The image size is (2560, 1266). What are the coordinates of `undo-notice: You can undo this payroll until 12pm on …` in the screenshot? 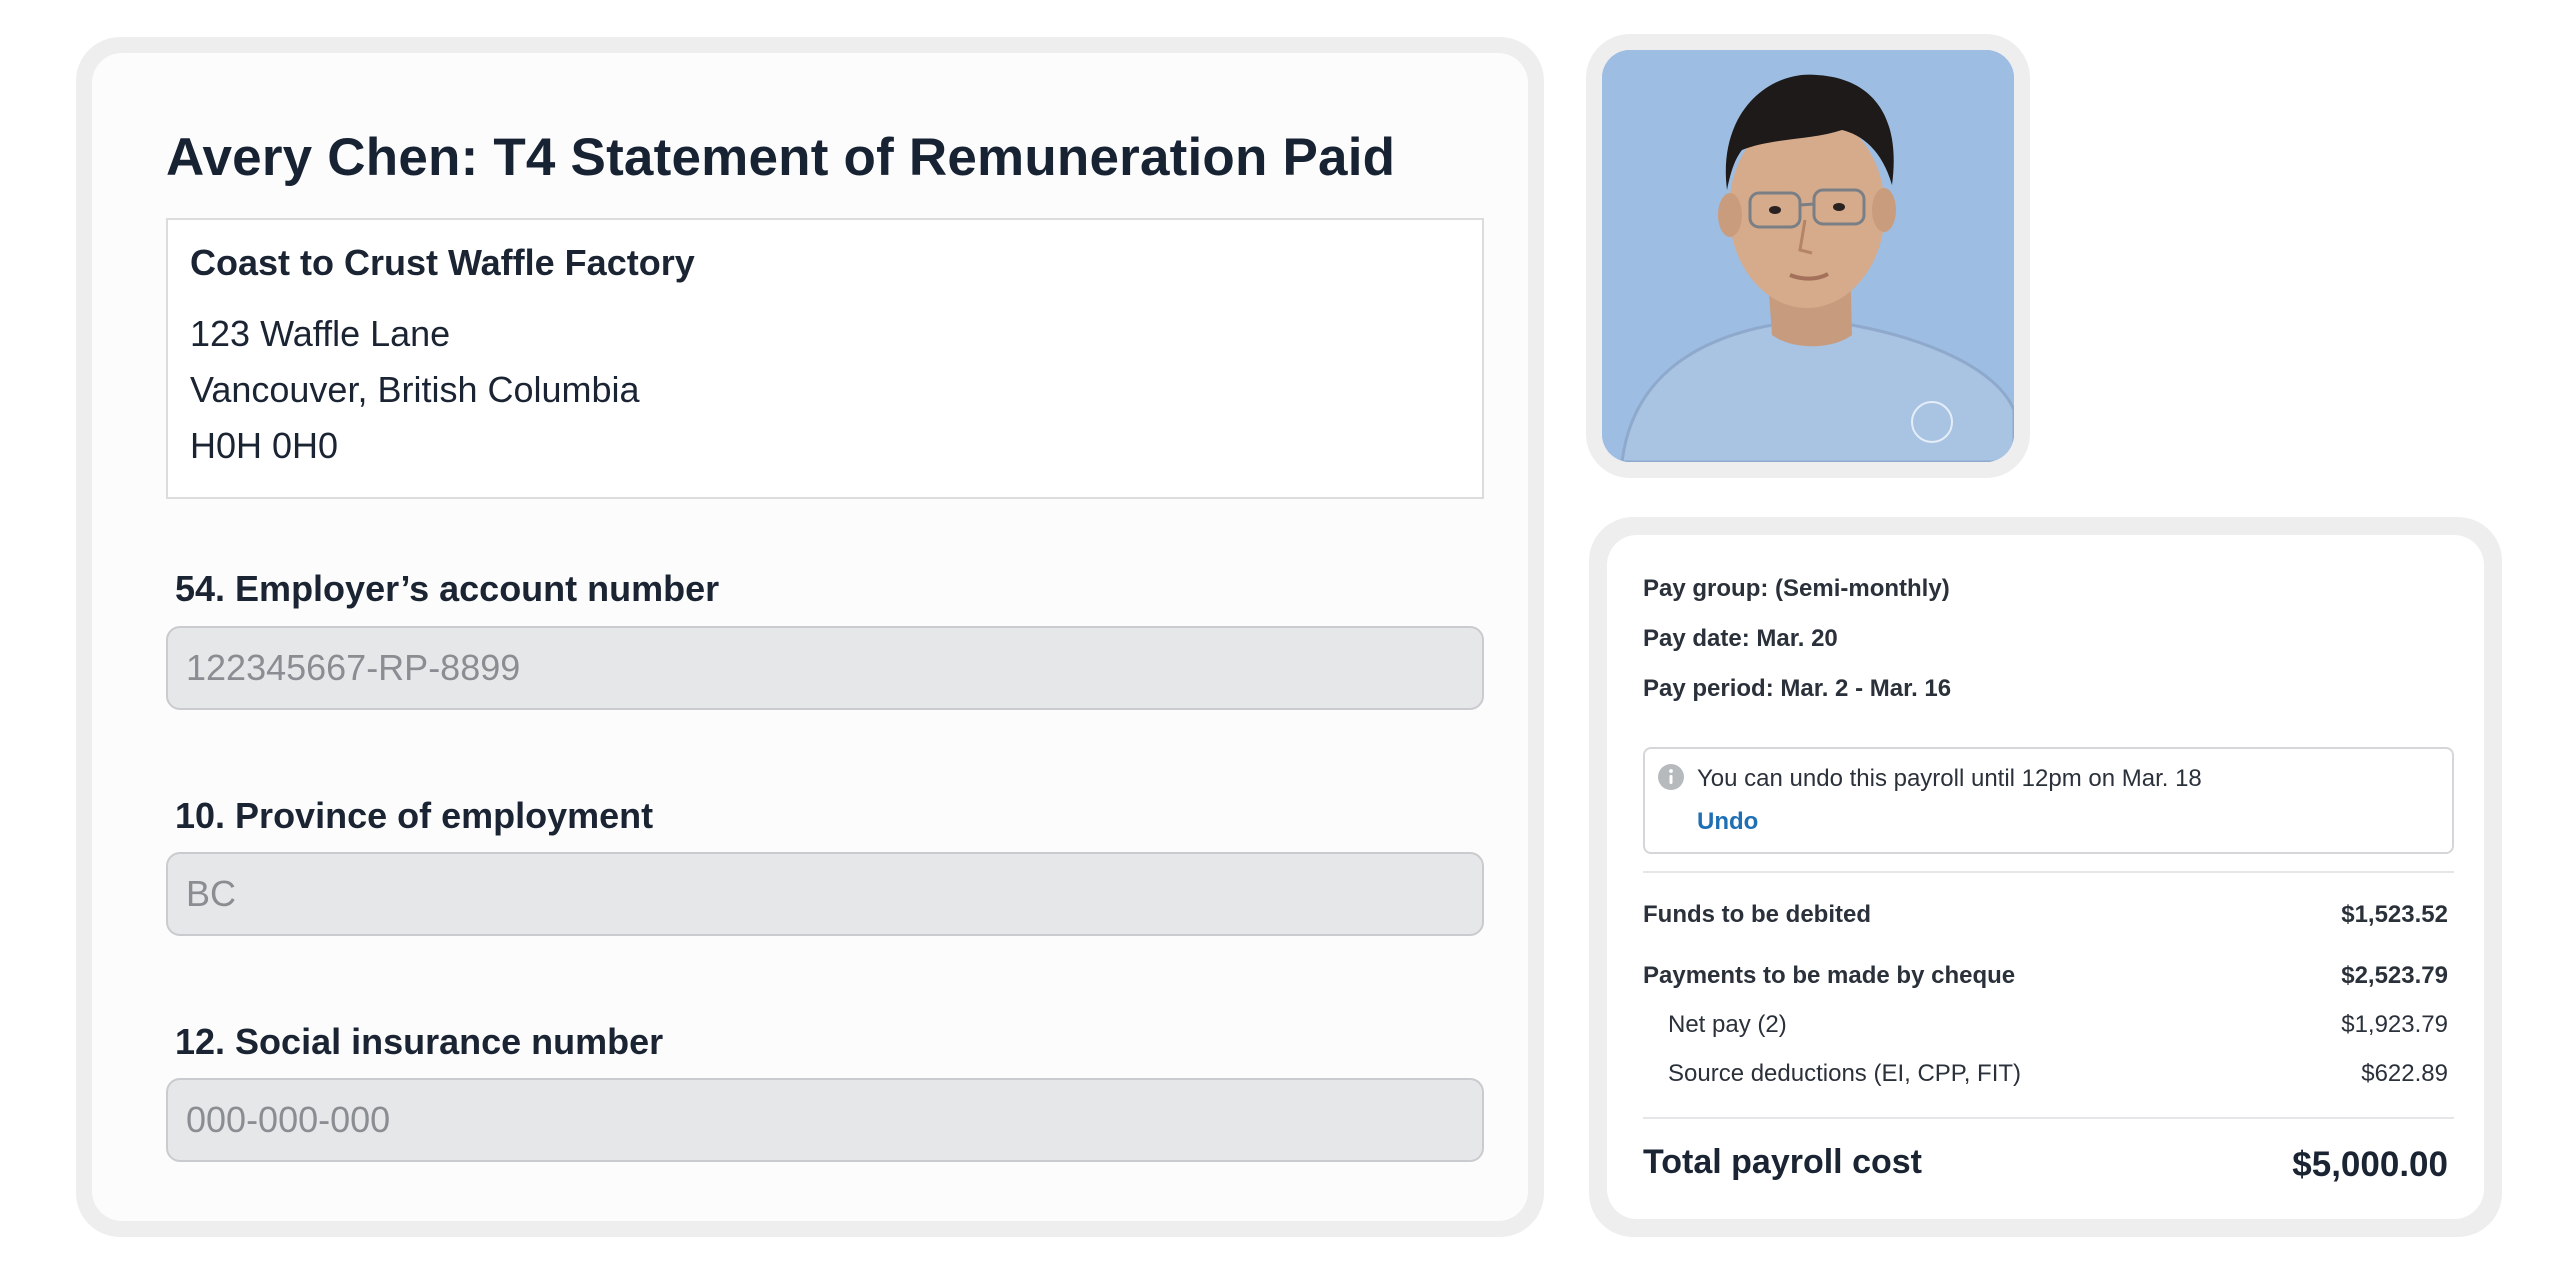 It's located at (2048, 800).